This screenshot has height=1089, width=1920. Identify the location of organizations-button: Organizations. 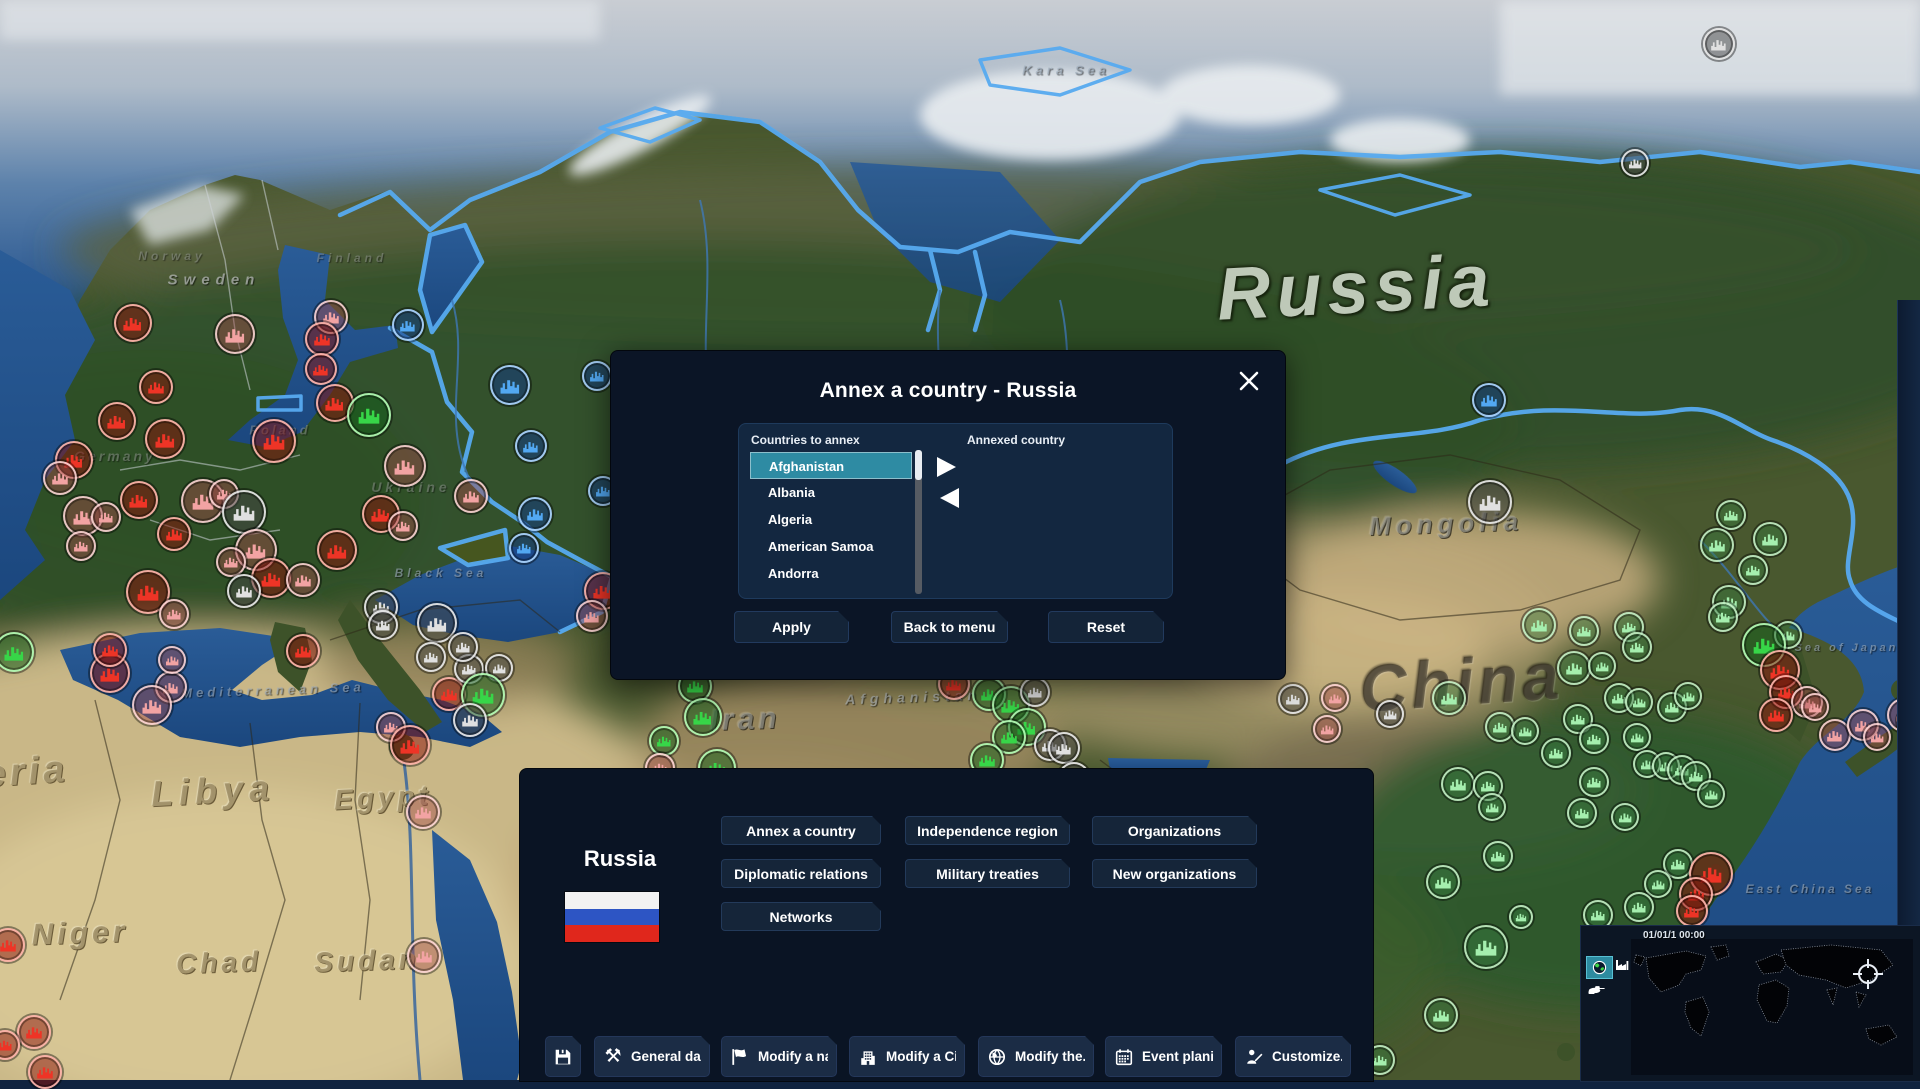
(1174, 830).